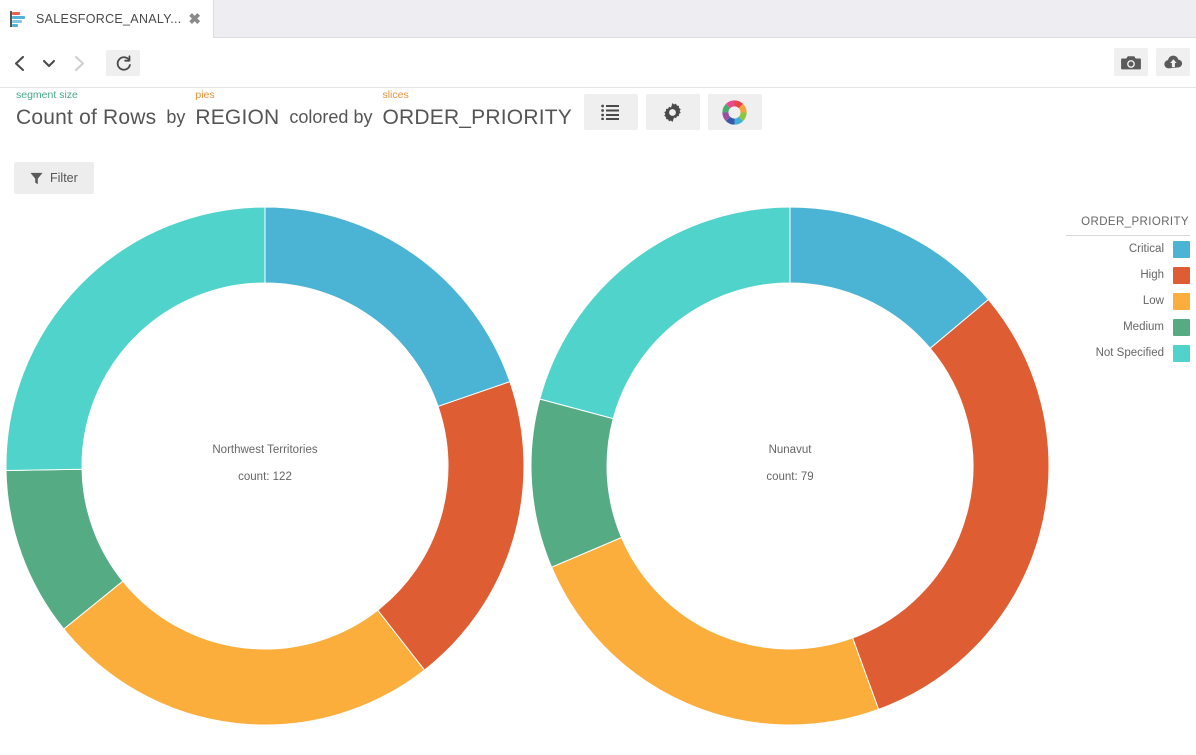 The height and width of the screenshot is (755, 1196). Describe the element at coordinates (265, 477) in the screenshot. I see `donut-count-0: count: 122` at that location.